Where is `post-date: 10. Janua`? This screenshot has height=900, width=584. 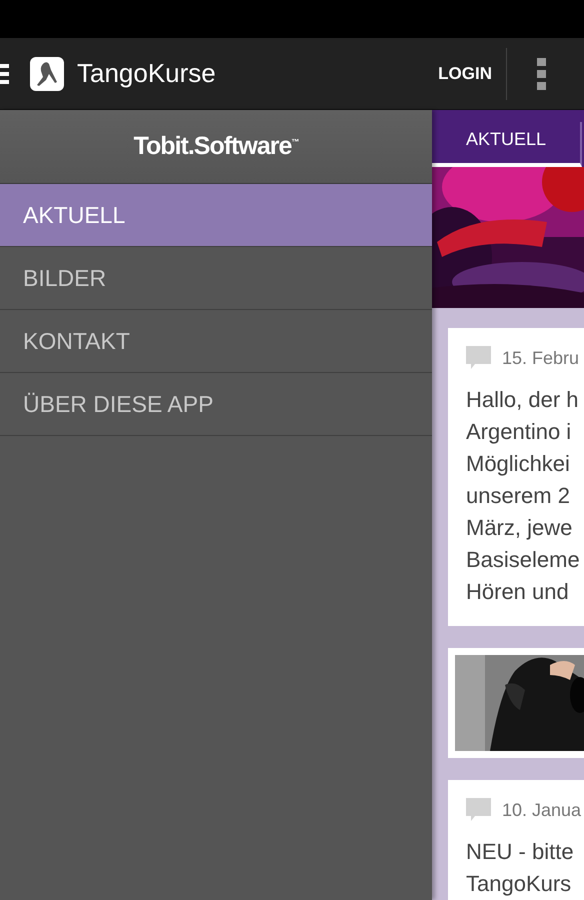 post-date: 10. Janua is located at coordinates (542, 810).